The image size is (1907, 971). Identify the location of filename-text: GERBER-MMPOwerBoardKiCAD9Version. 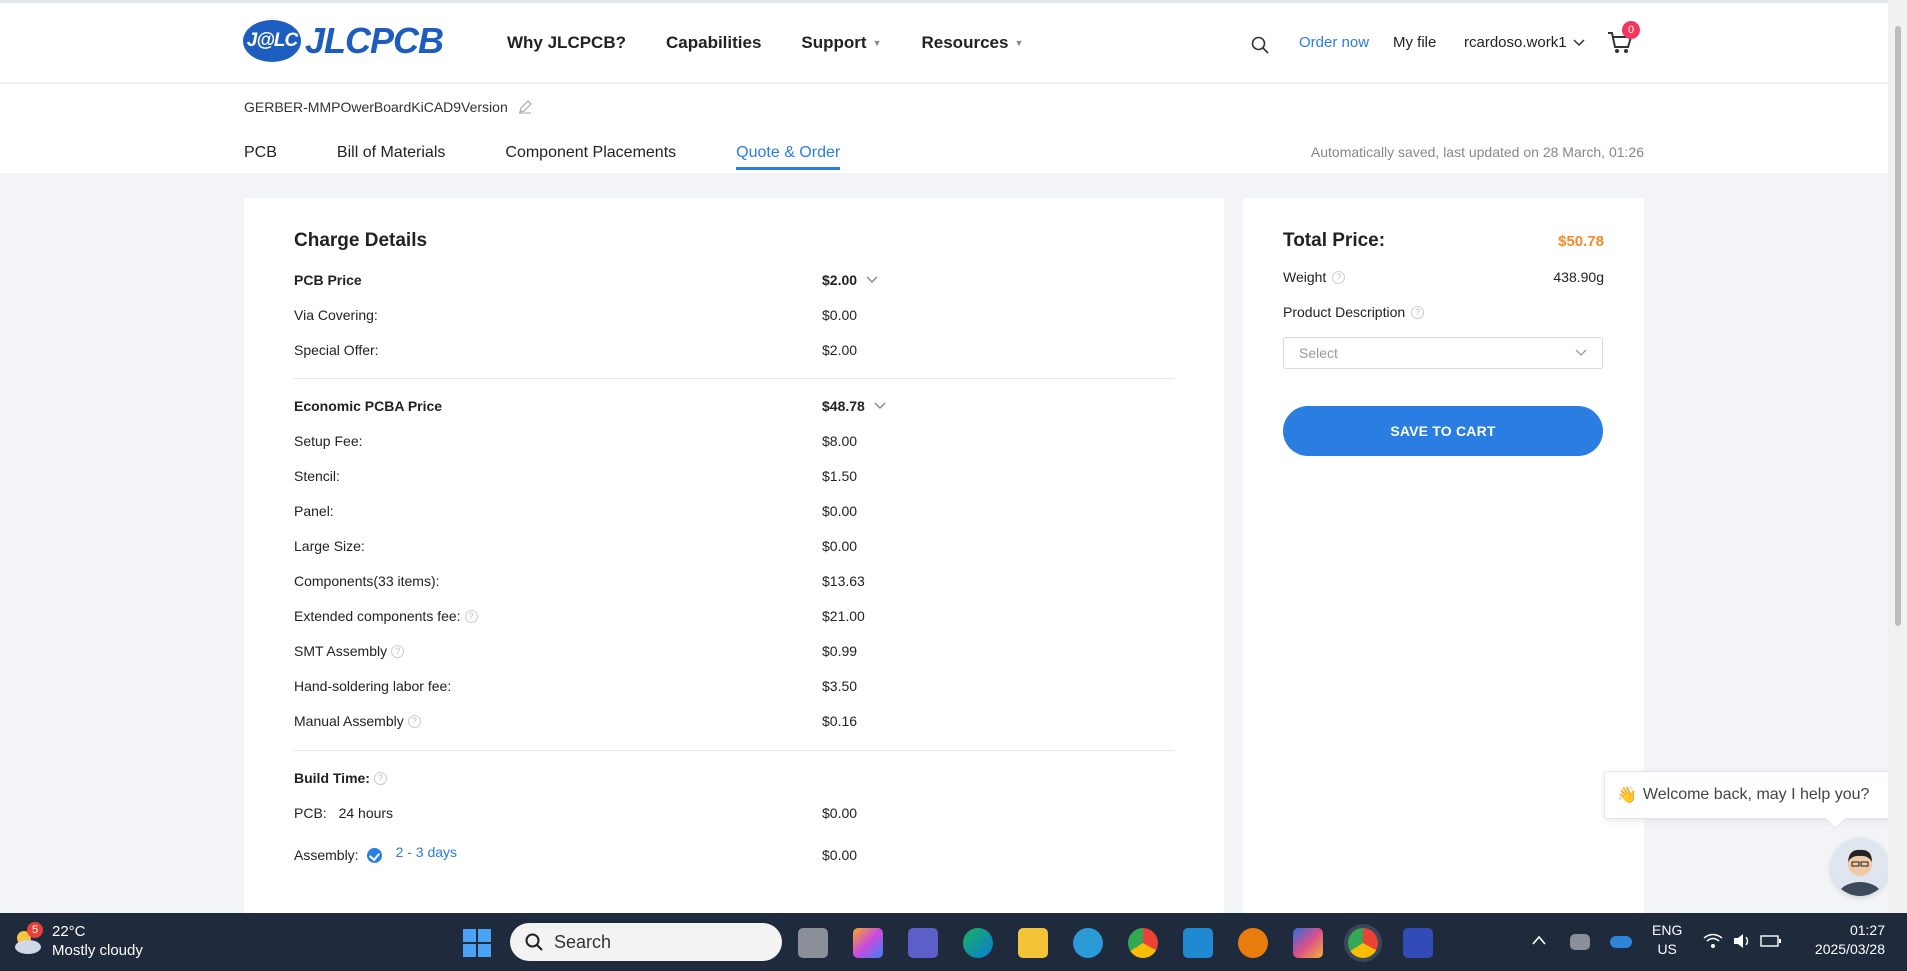
(376, 107).